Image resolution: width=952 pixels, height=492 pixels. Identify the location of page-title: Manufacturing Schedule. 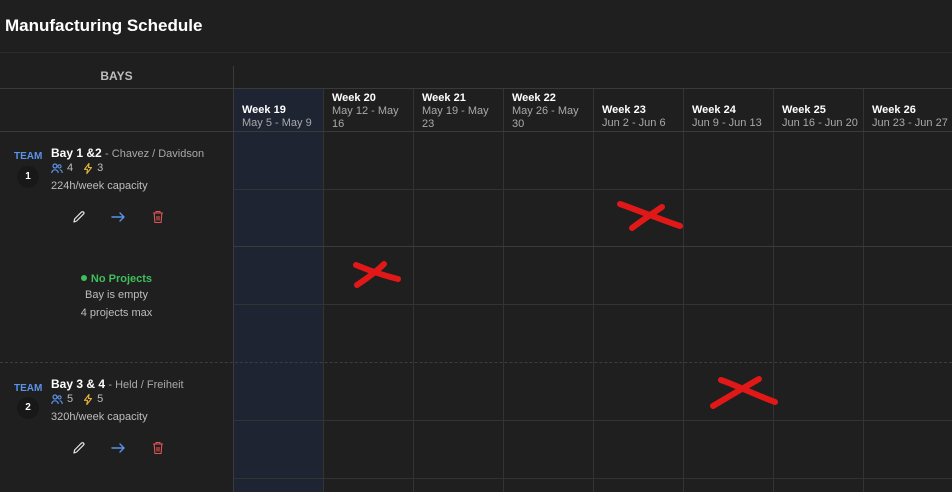
(104, 25).